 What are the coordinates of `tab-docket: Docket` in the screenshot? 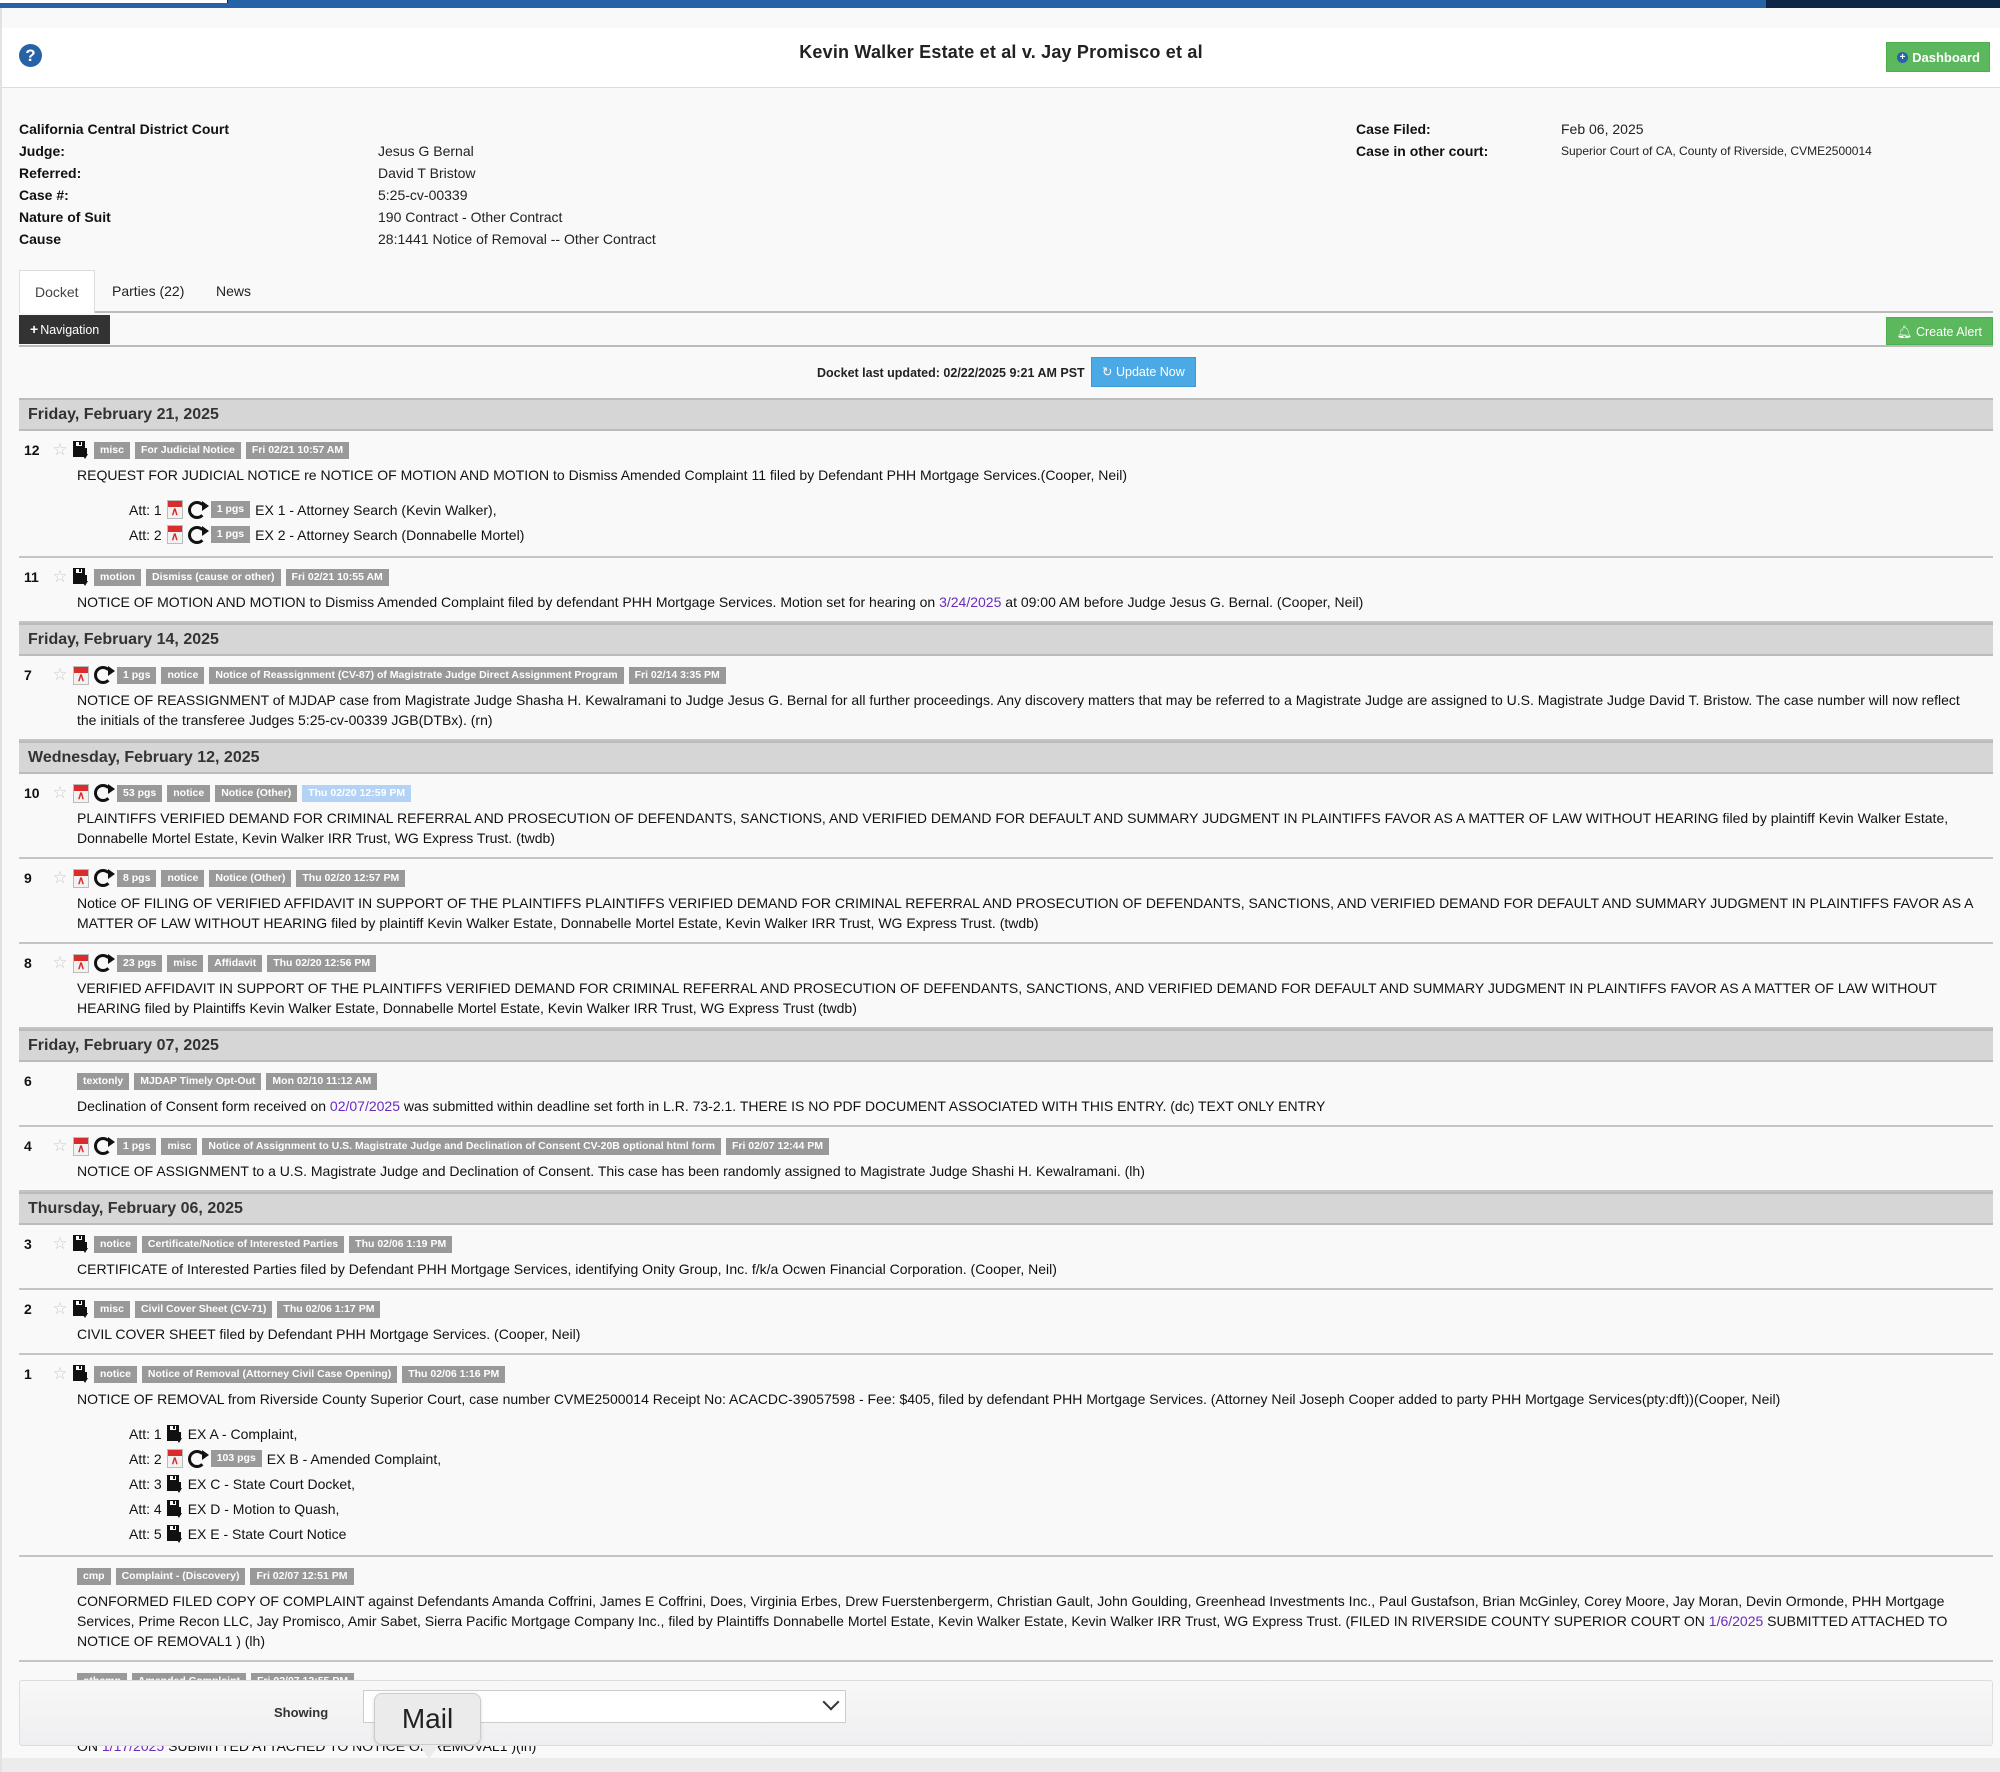 It's located at (57, 291).